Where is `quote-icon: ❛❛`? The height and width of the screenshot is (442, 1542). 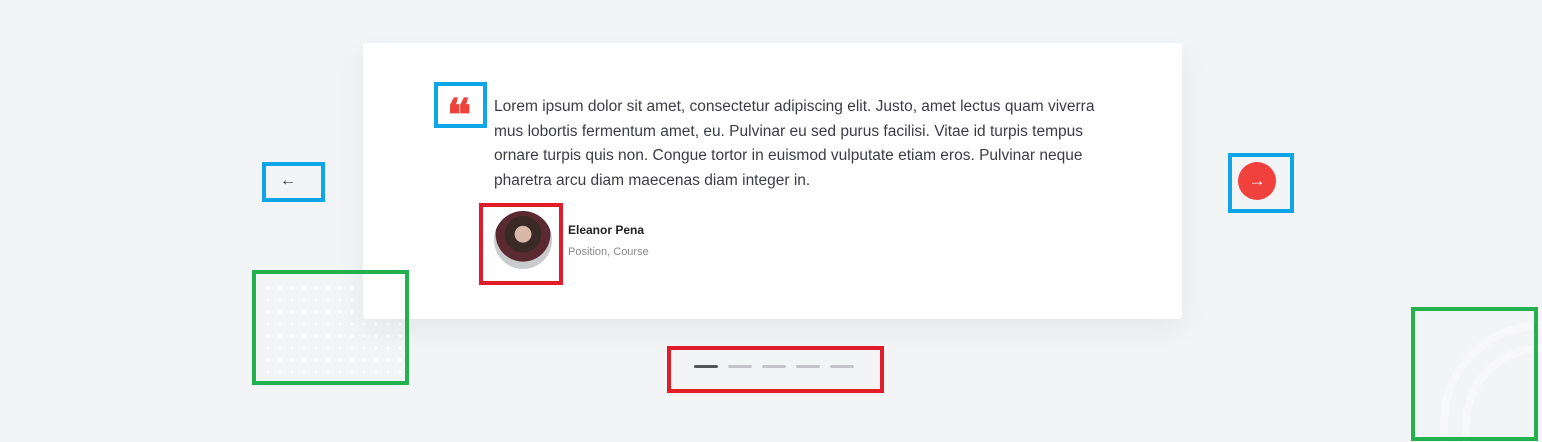 quote-icon: ❛❛ is located at coordinates (459, 115).